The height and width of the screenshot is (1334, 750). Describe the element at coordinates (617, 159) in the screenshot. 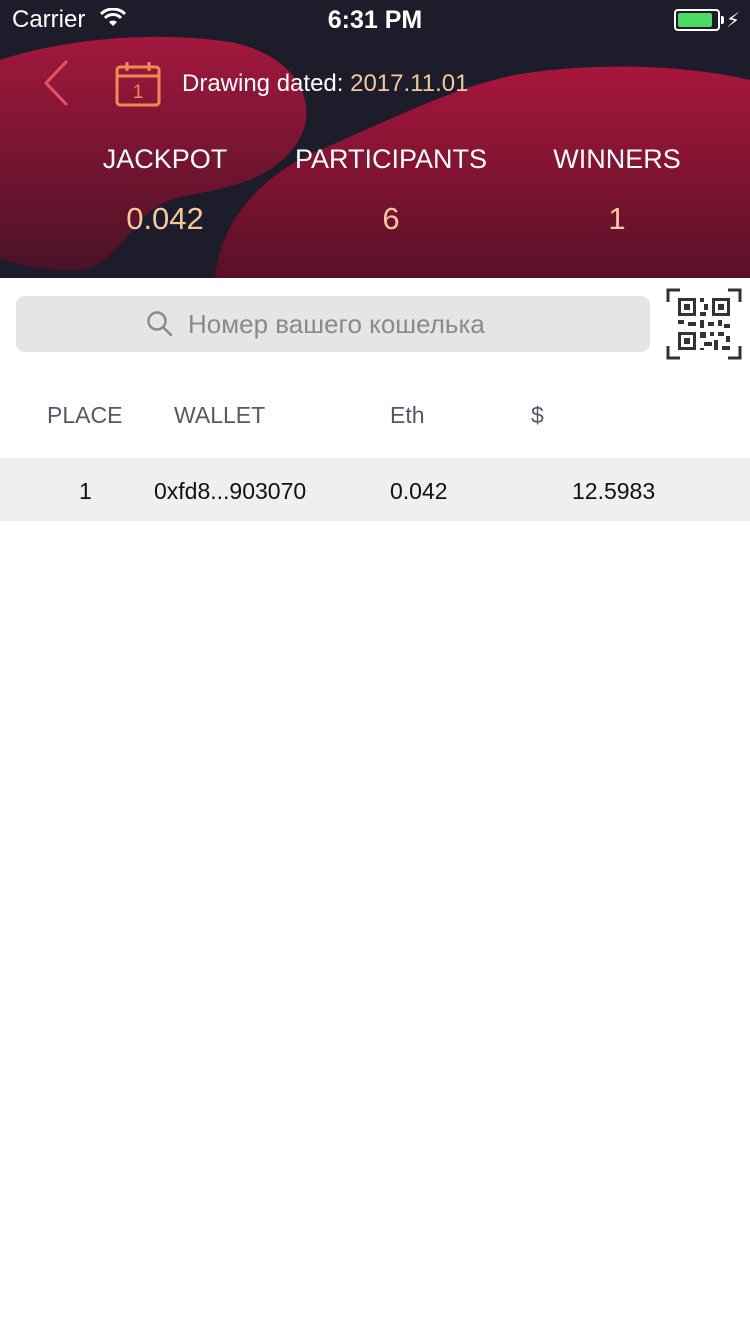

I see `stat-label: WINNERS` at that location.